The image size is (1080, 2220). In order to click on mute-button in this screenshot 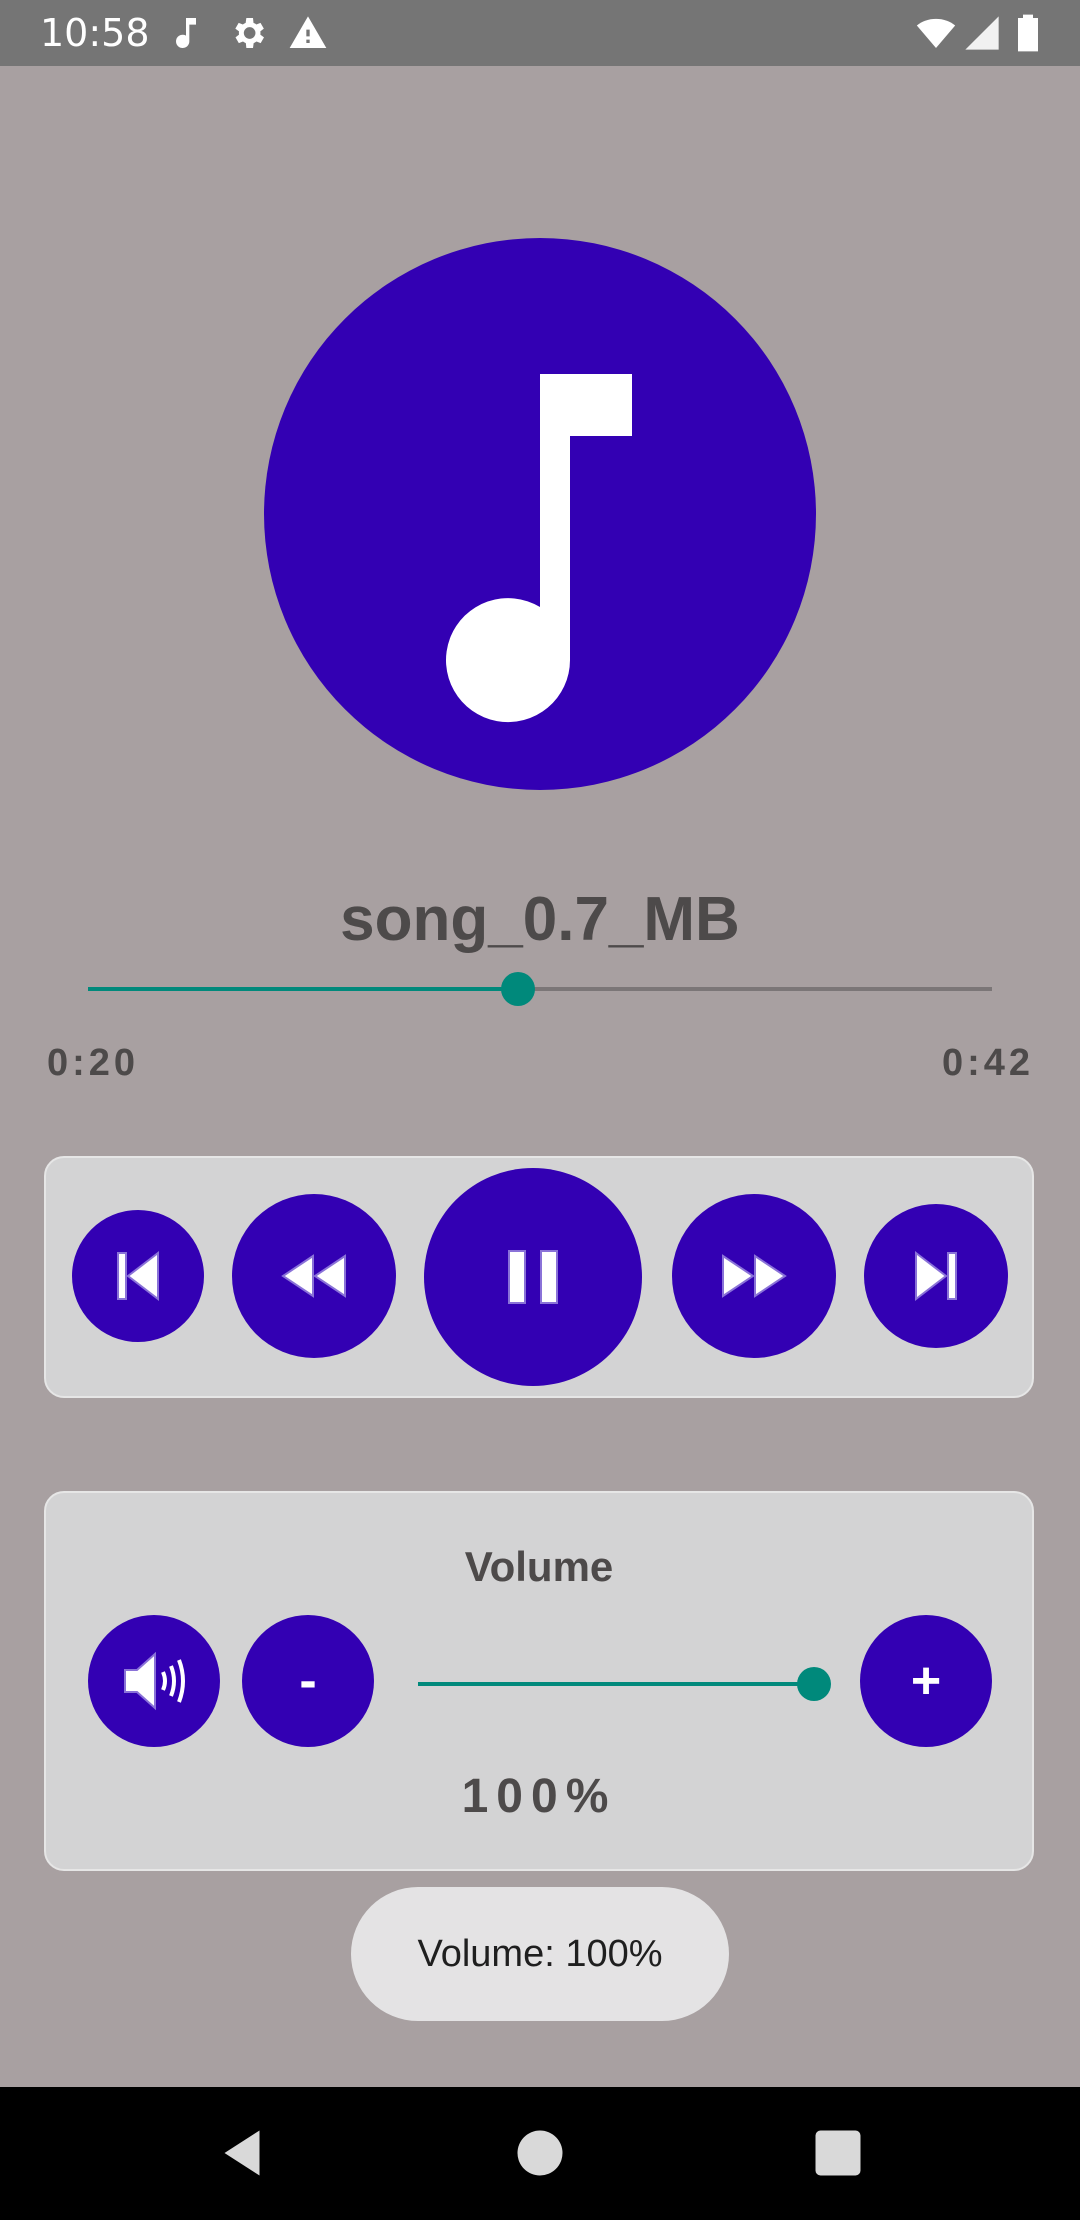, I will do `click(154, 1681)`.